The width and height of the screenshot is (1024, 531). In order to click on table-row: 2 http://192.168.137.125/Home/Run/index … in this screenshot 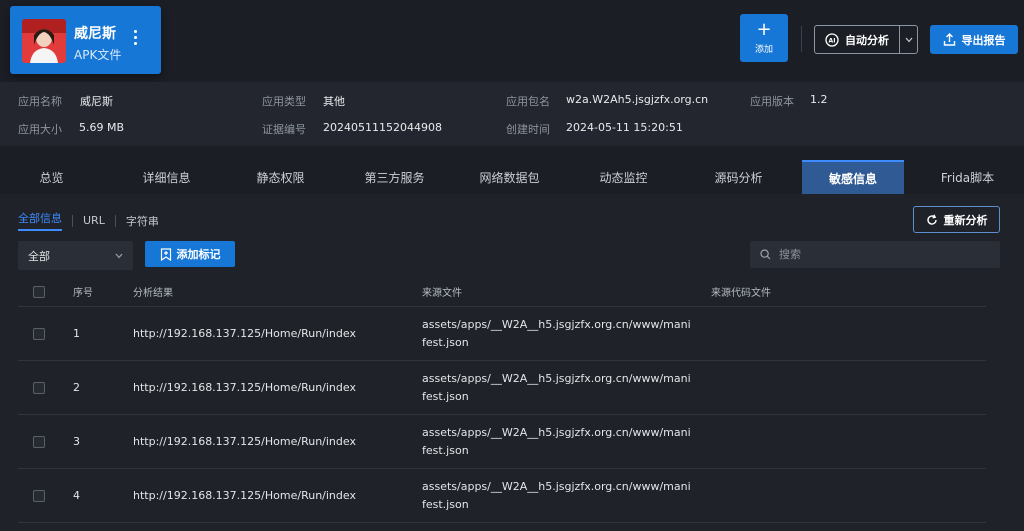, I will do `click(502, 388)`.